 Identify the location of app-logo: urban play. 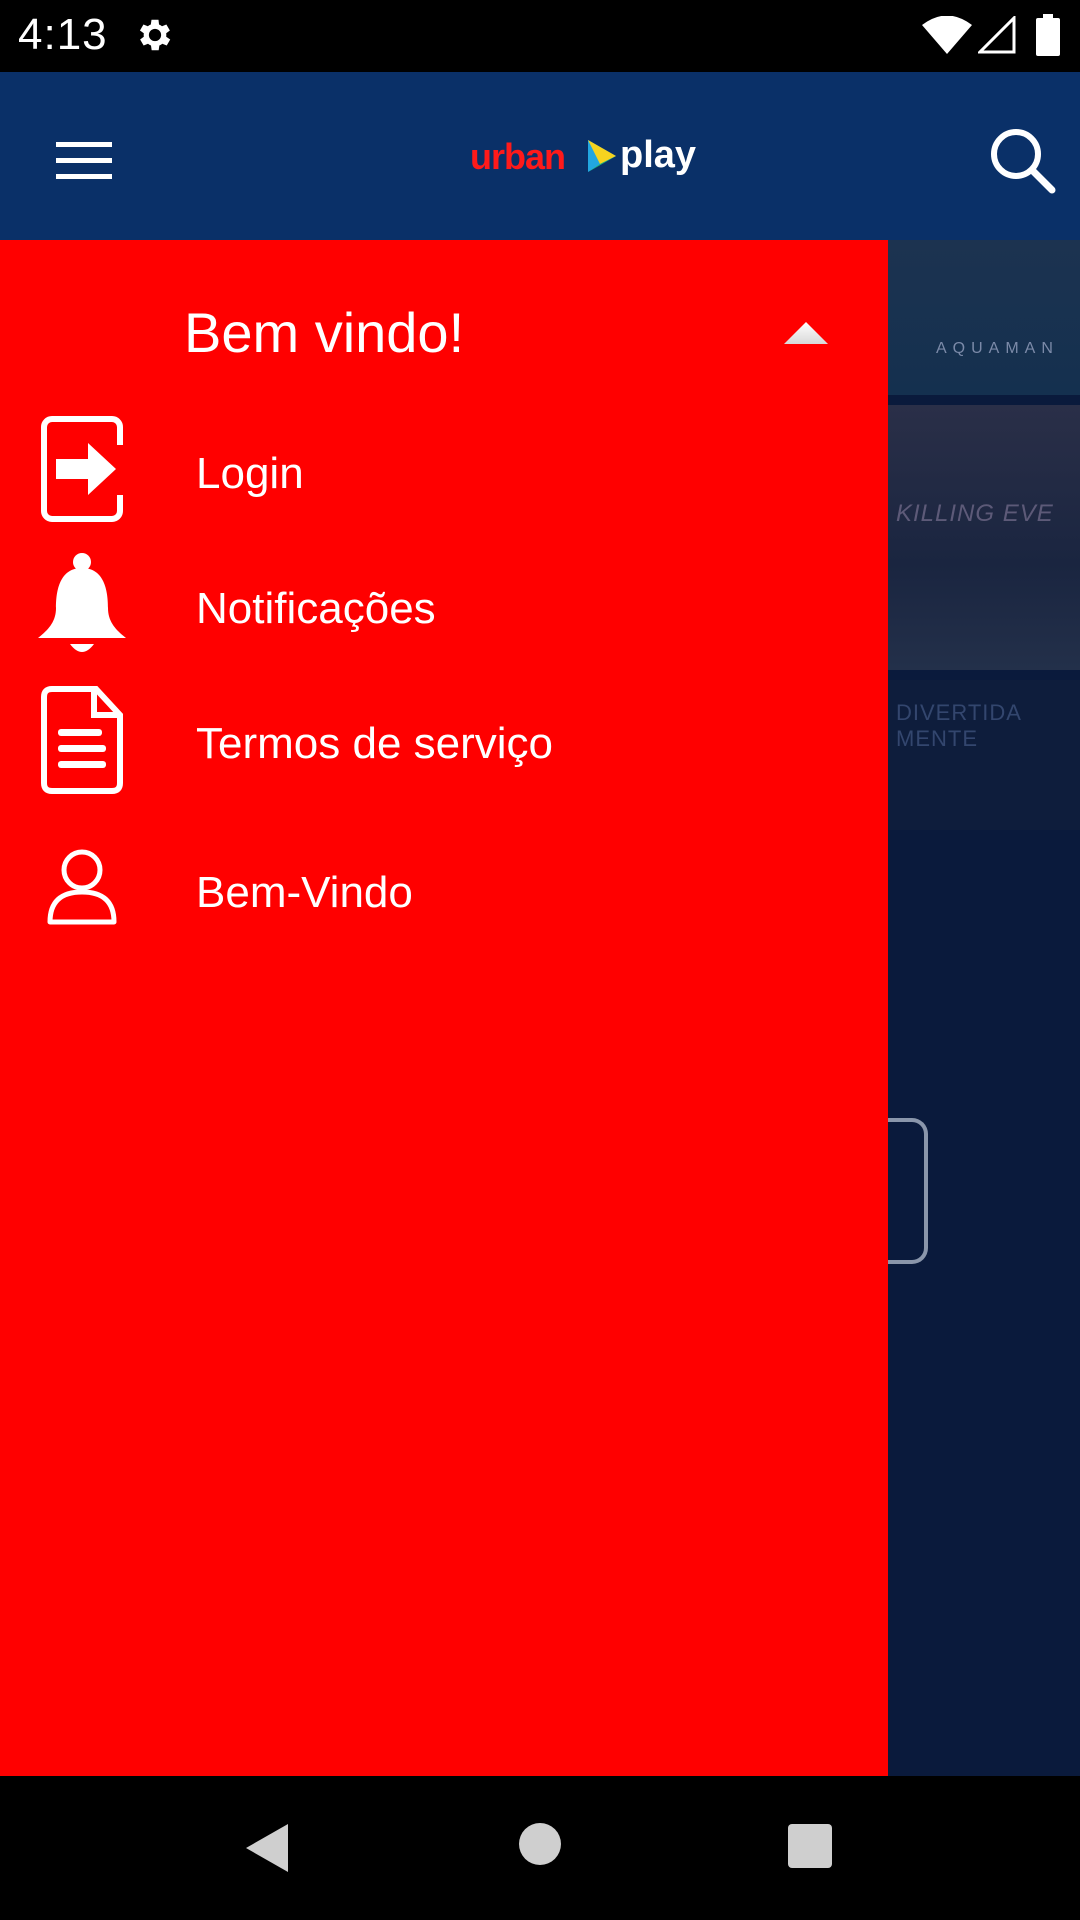
(590, 162).